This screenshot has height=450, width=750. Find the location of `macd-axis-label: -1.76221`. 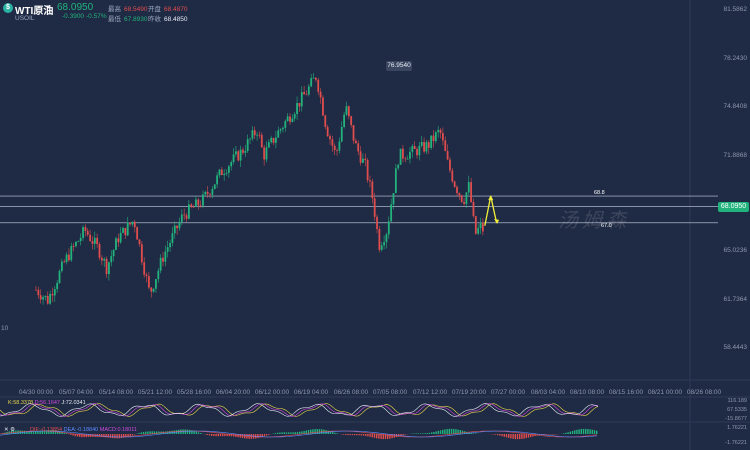

macd-axis-label: -1.76221 is located at coordinates (736, 443).